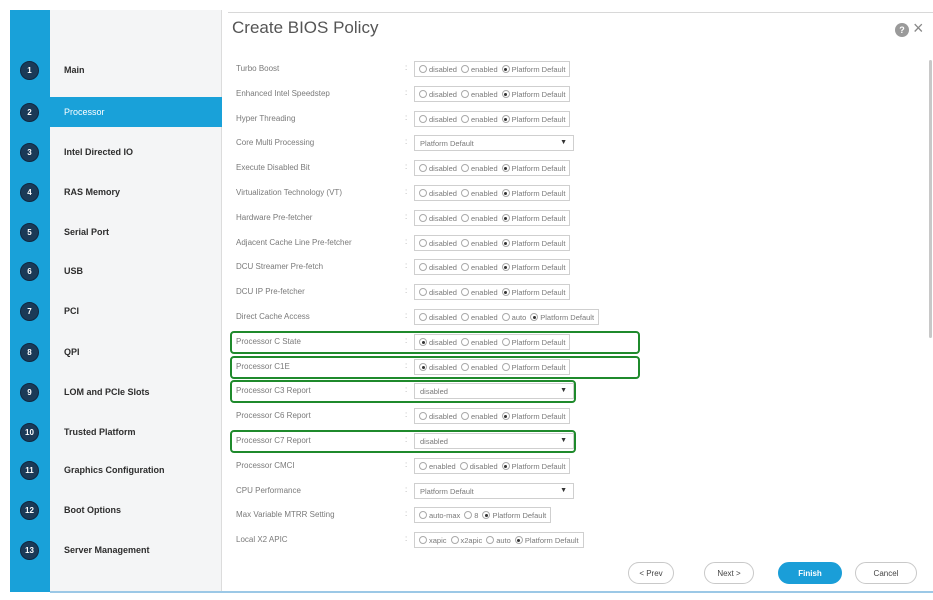  Describe the element at coordinates (29, 432) in the screenshot. I see `step-number-badge: 10` at that location.